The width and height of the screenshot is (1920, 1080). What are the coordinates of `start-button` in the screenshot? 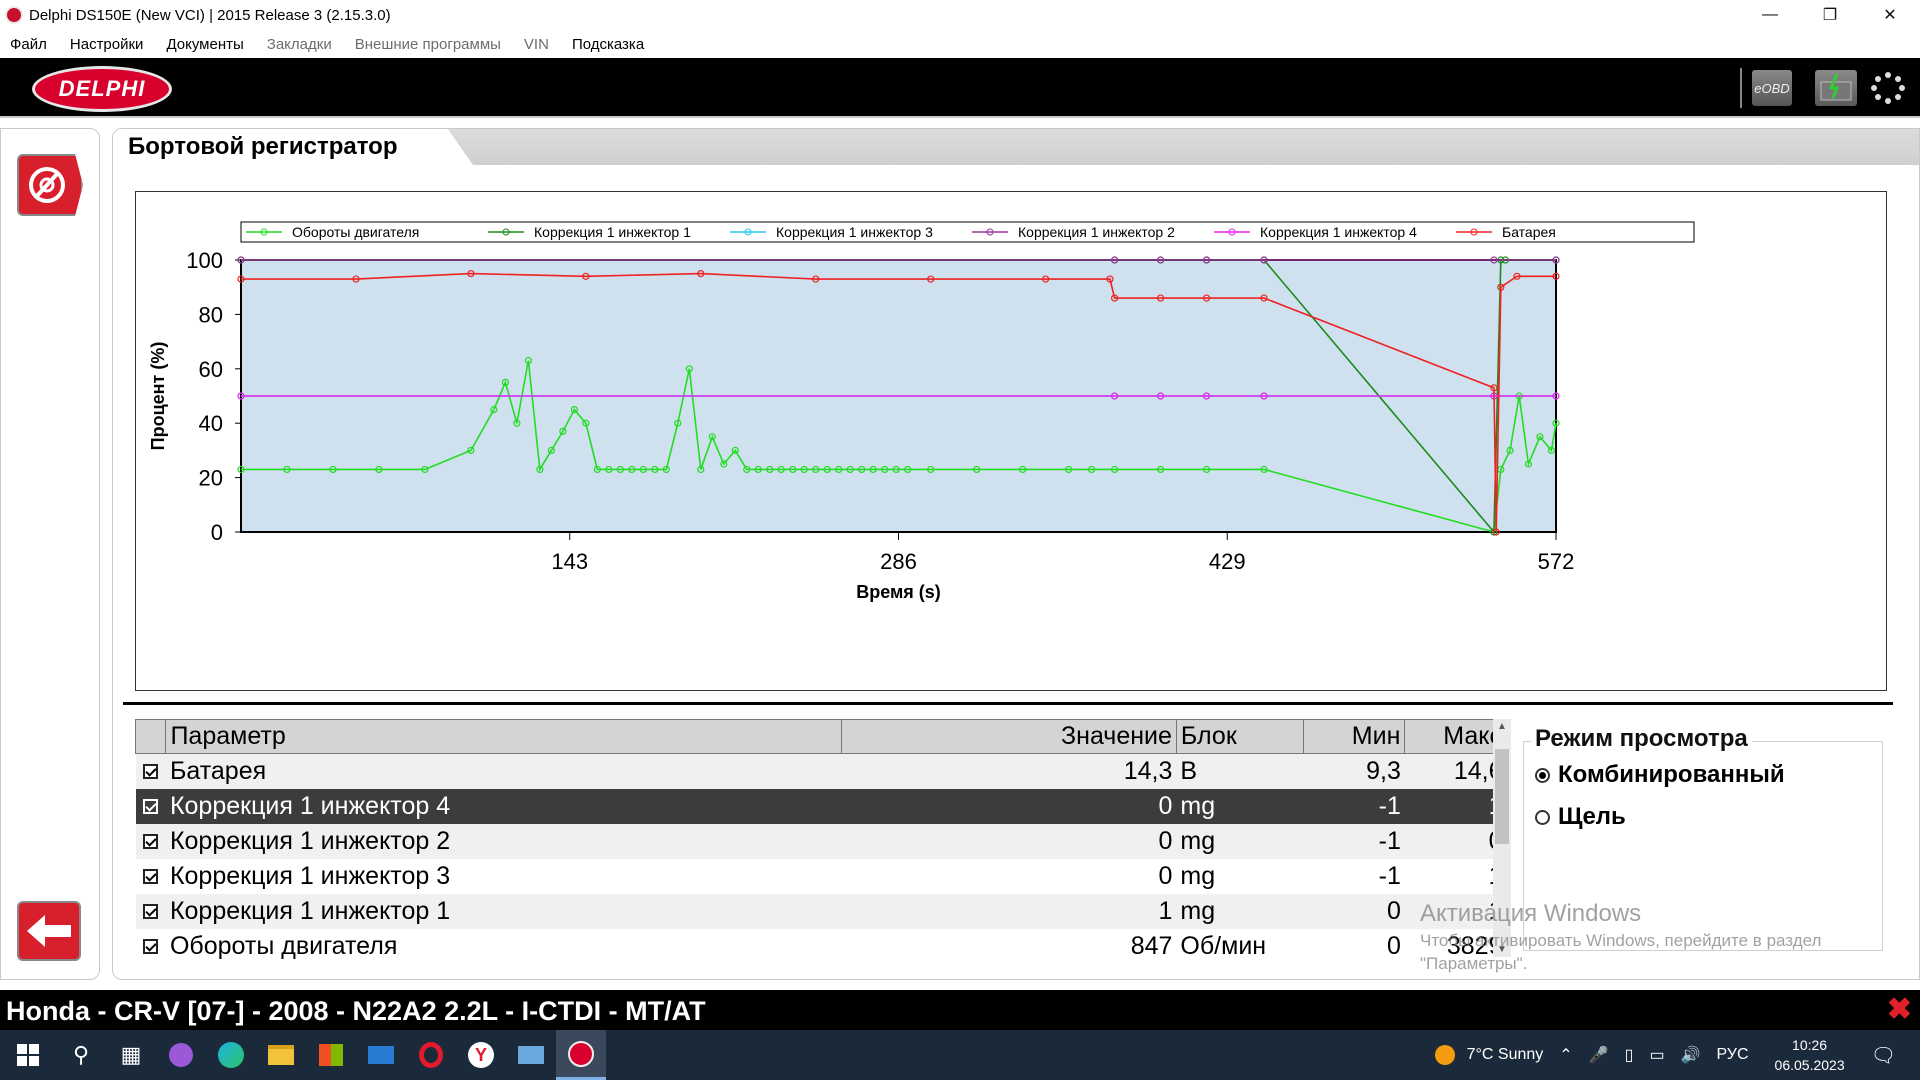 It's located at (28, 1055).